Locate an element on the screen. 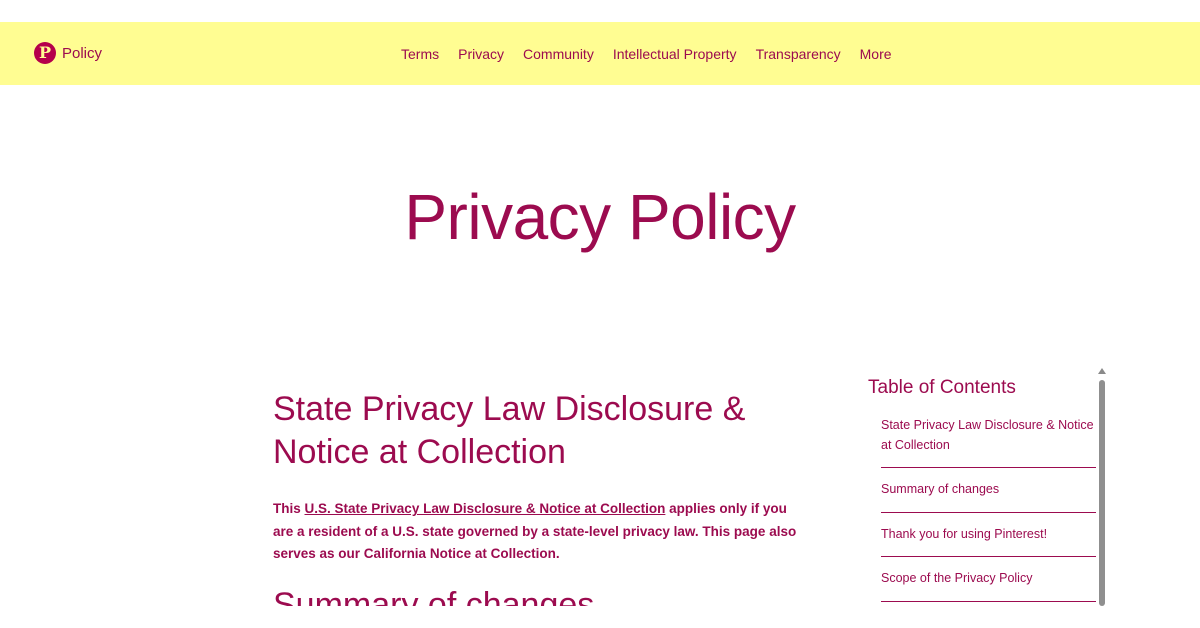 This screenshot has width=1200, height=628. brand-label: Policy is located at coordinates (82, 53).